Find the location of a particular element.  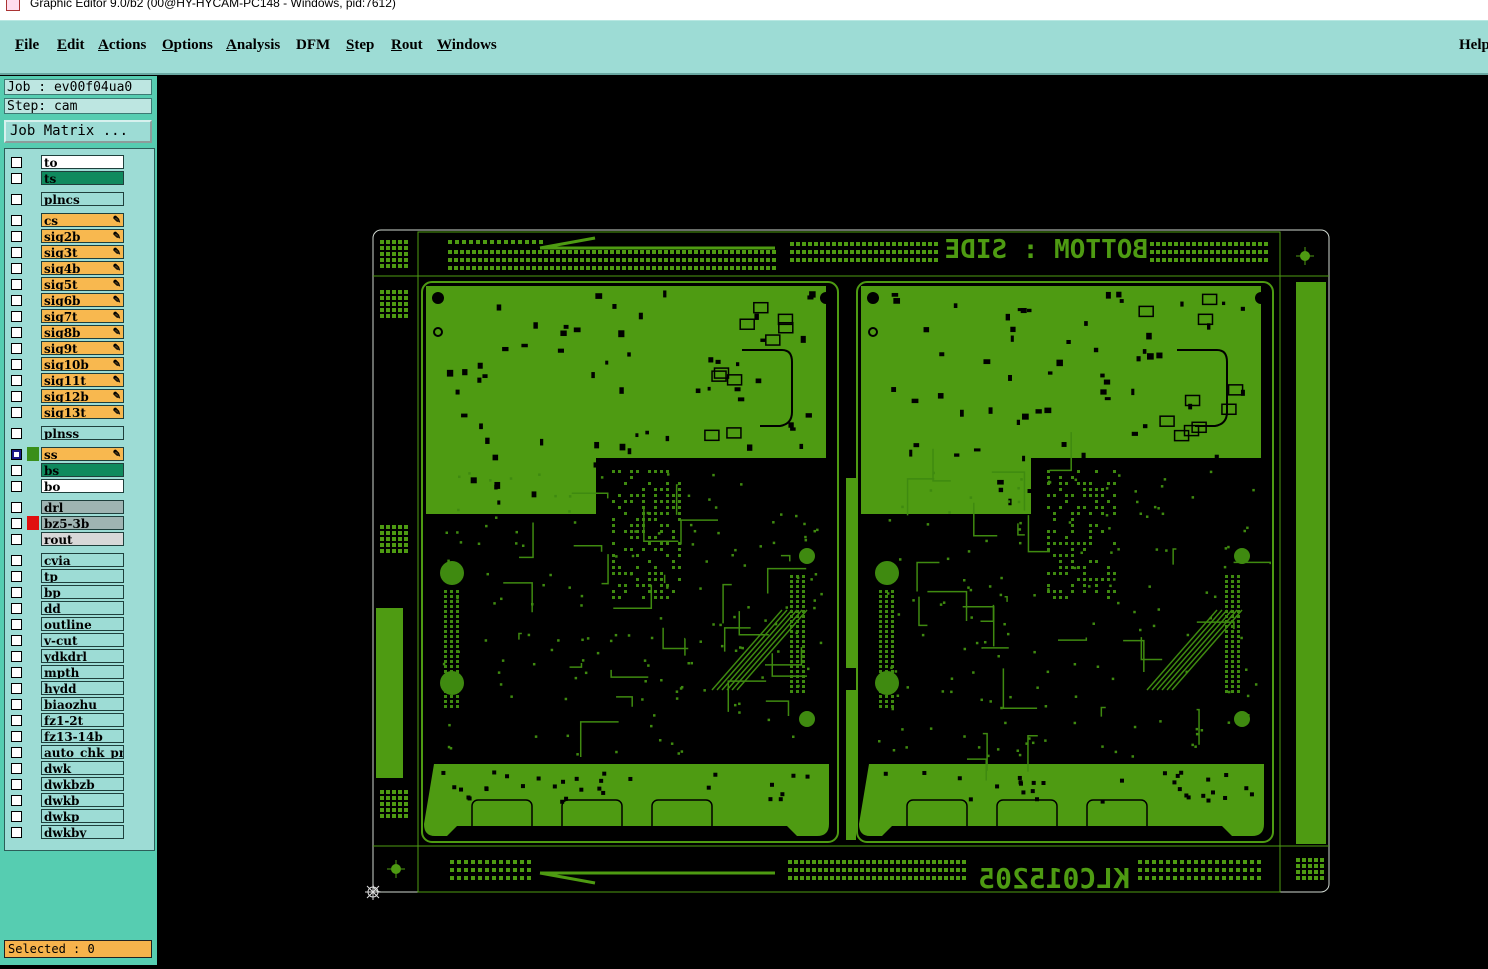

layer-row-plncs: plncs is located at coordinates (80, 199).